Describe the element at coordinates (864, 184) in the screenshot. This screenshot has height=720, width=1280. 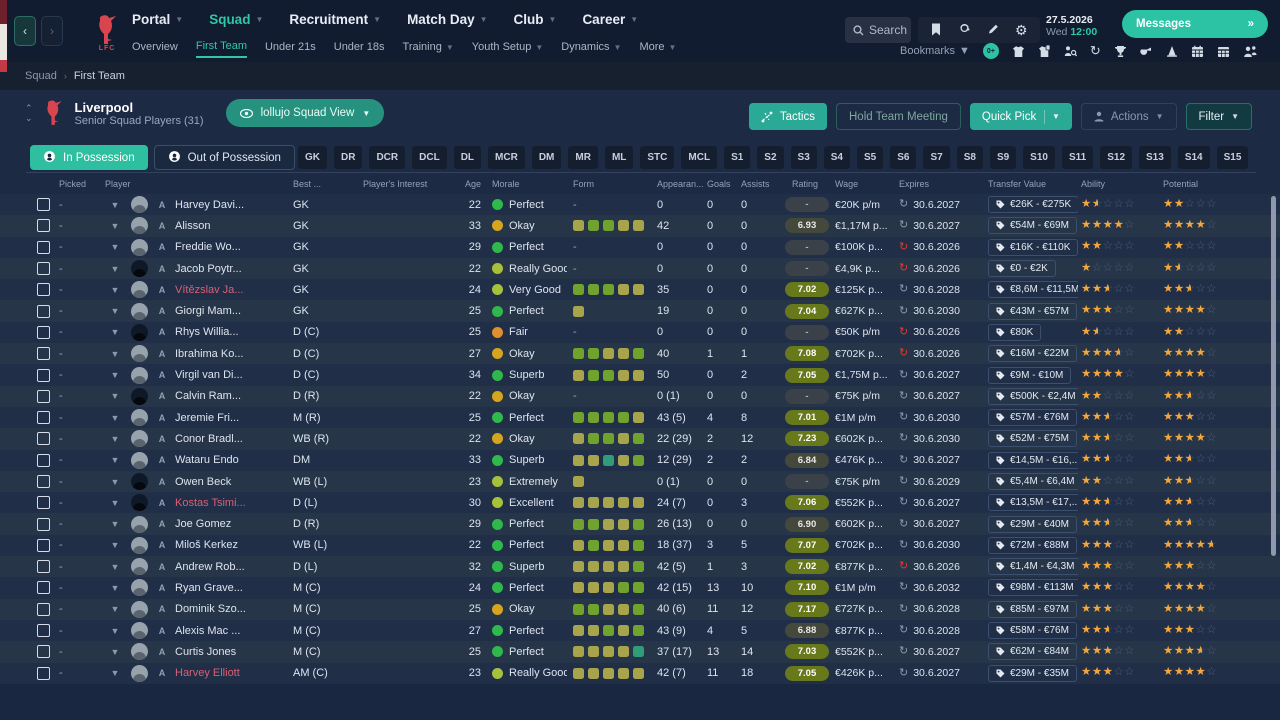
I see `col-wage: Wage` at that location.